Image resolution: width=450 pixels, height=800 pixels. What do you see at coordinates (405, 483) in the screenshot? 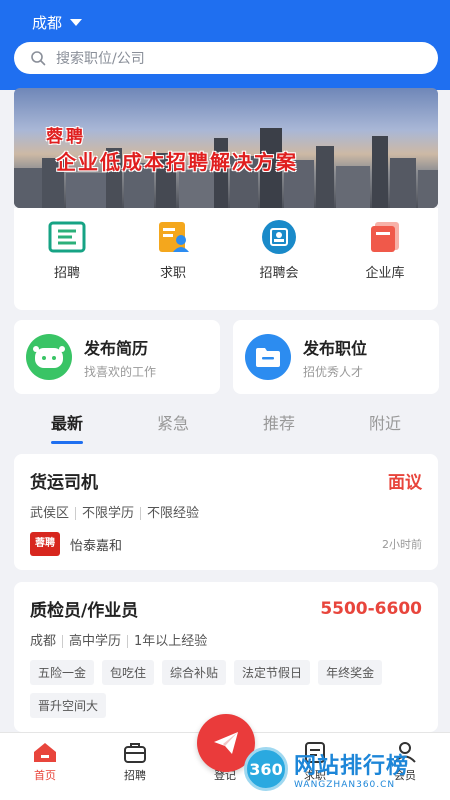
I see `job-salary: 面议` at bounding box center [405, 483].